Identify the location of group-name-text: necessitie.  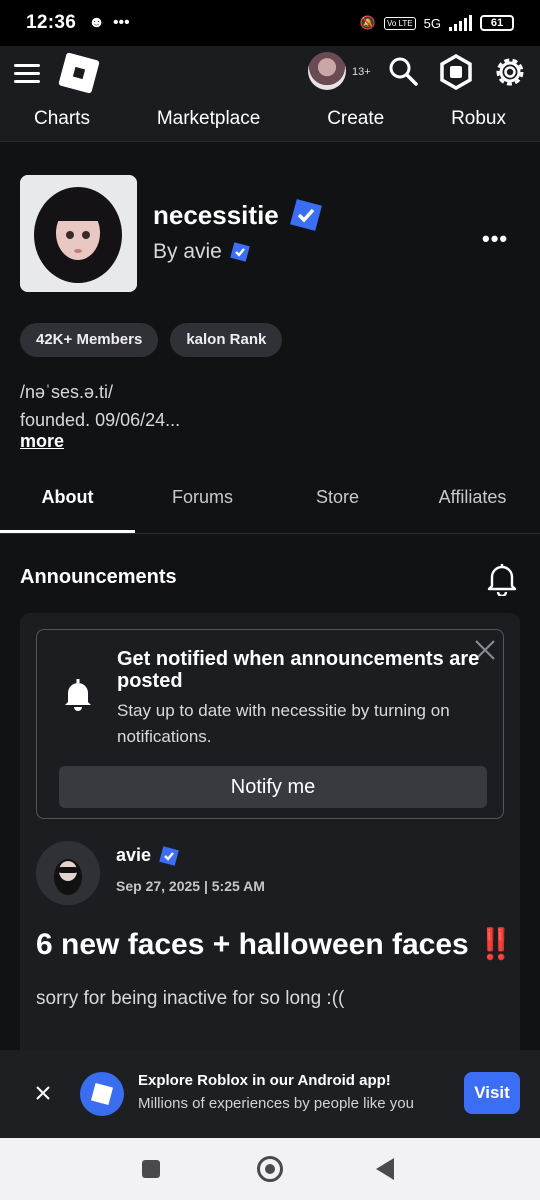
(216, 214).